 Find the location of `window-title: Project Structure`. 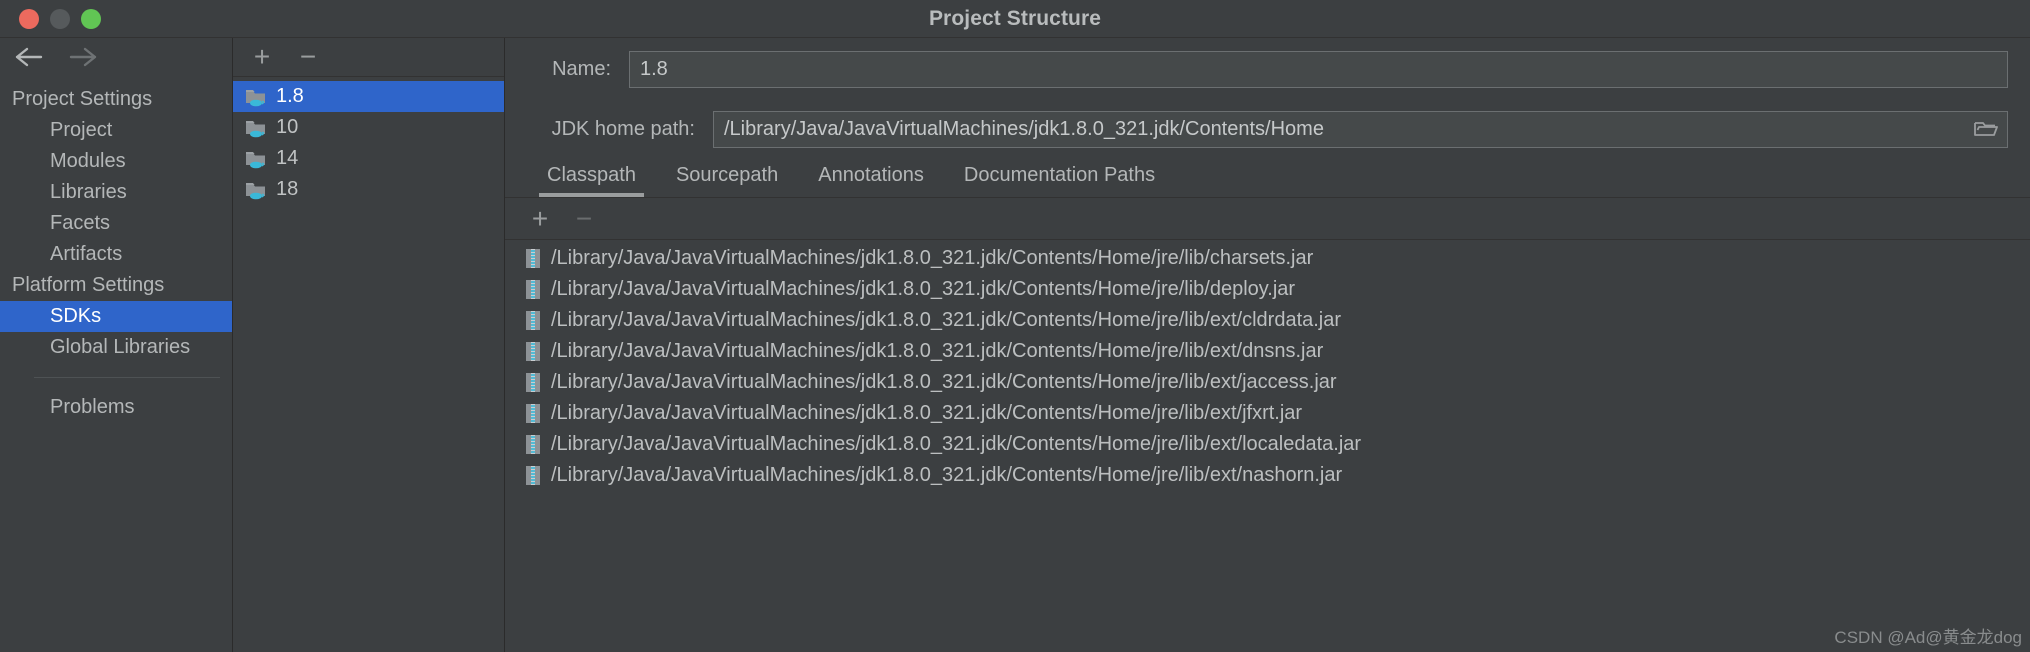

window-title: Project Structure is located at coordinates (1015, 18).